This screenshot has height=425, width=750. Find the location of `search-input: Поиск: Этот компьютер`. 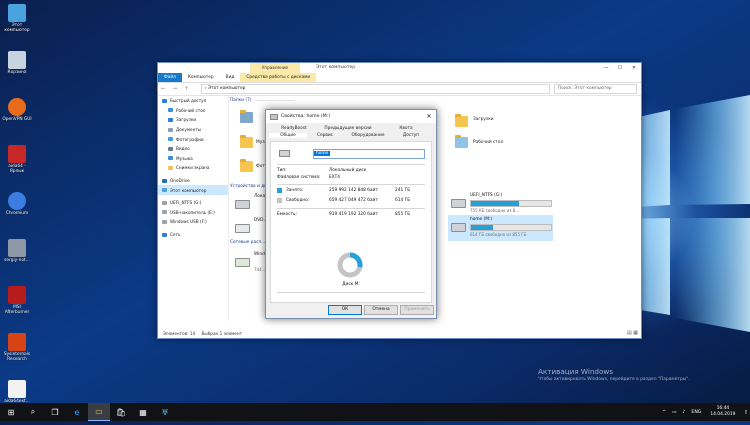

search-input: Поиск: Этот компьютер is located at coordinates (595, 89).